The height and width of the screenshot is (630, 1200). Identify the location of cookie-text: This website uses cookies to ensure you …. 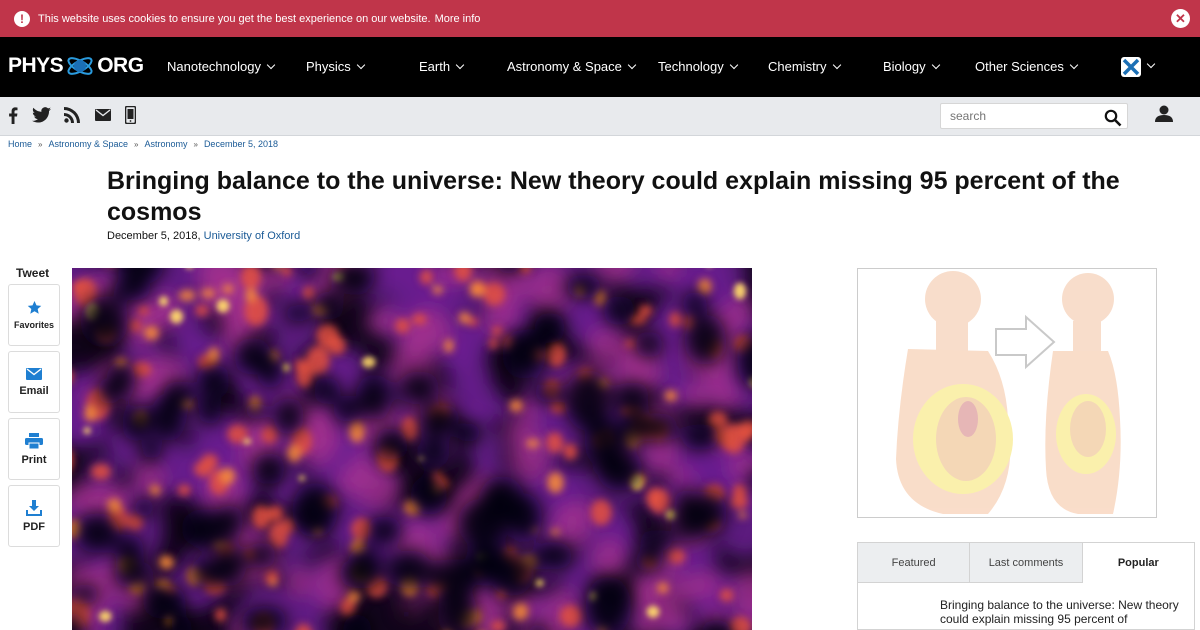
(234, 18).